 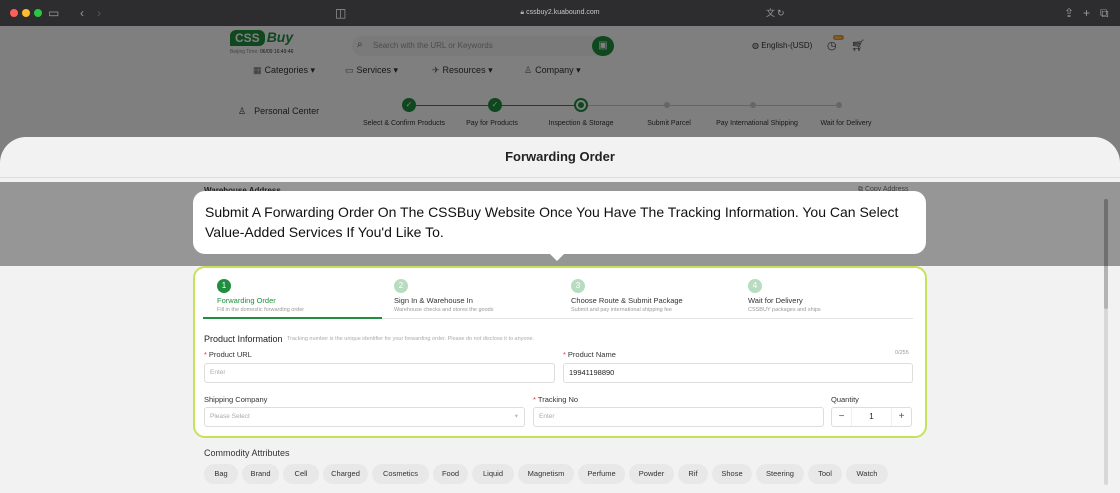 I want to click on step-number: 3, so click(x=578, y=286).